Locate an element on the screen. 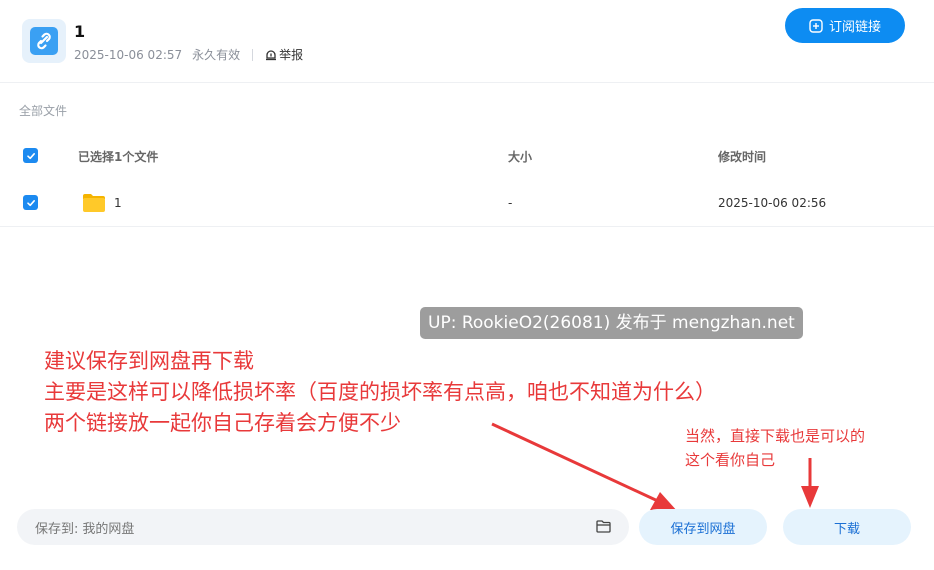 This screenshot has height=570, width=934. file-name-cell: 1 is located at coordinates (102, 203).